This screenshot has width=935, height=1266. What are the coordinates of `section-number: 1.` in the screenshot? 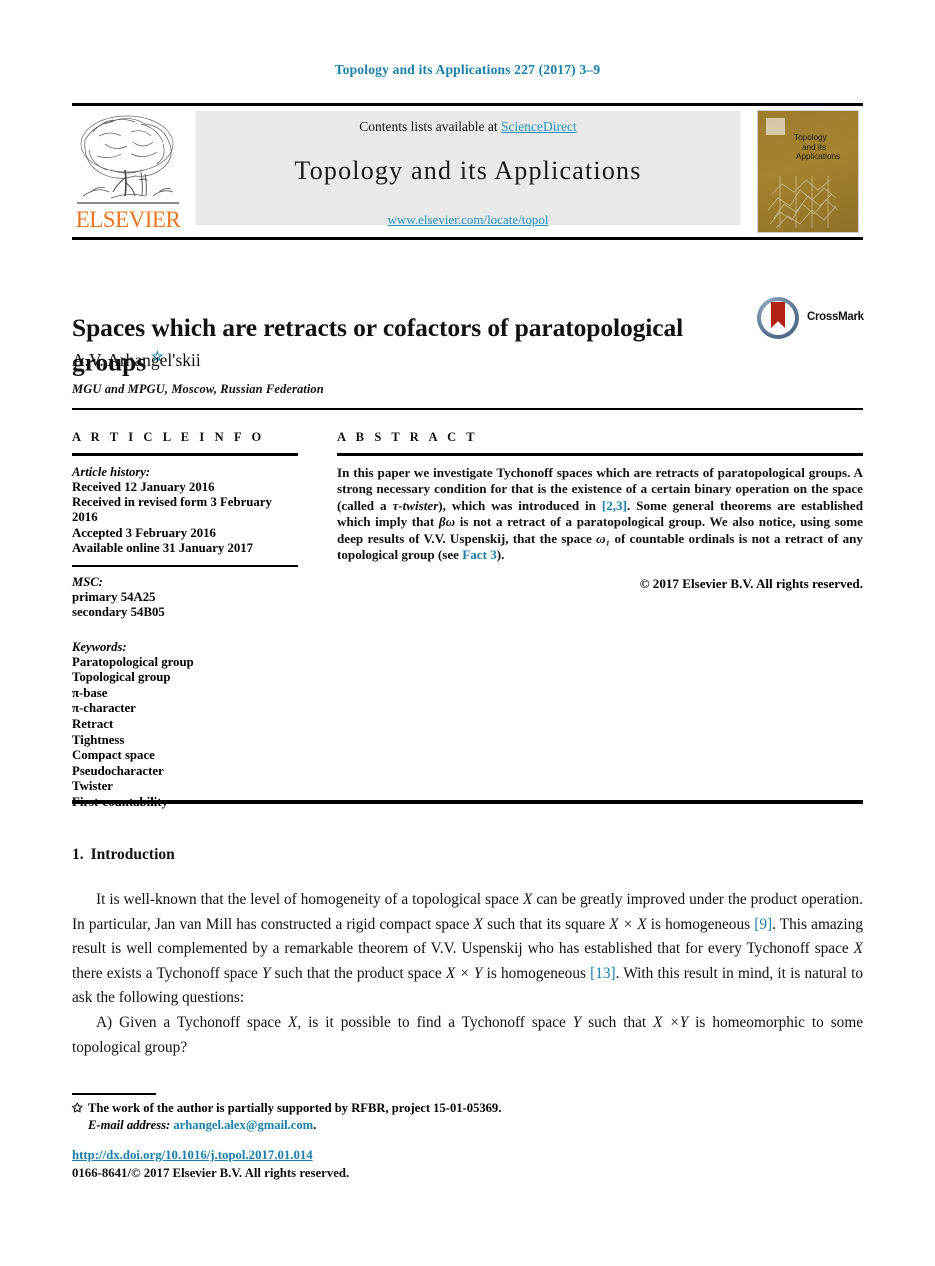 It's located at (78, 854).